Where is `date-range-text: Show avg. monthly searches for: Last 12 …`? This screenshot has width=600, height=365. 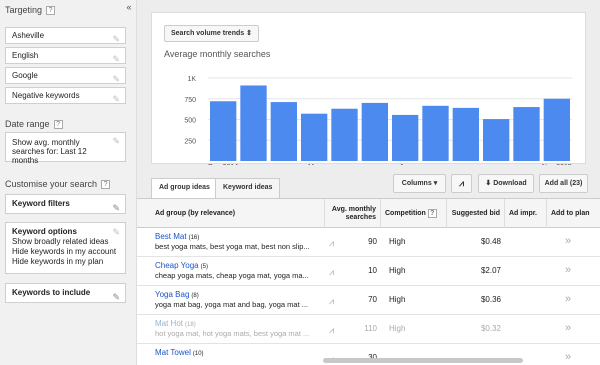 date-range-text: Show avg. monthly searches for: Last 12 … is located at coordinates (49, 151).